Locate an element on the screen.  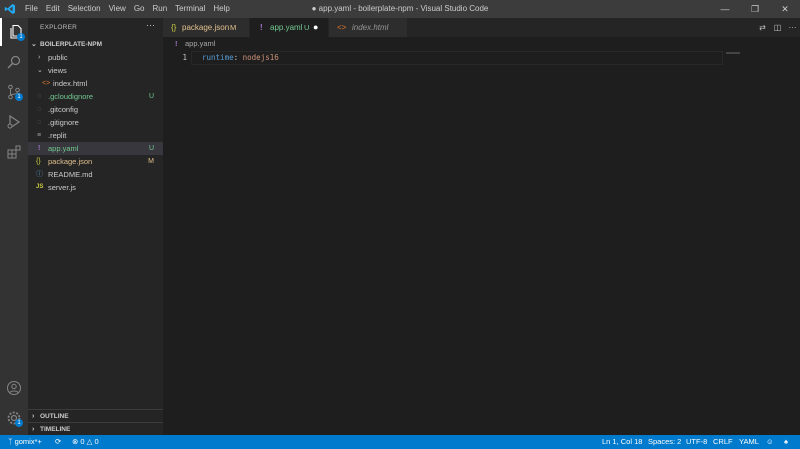
menu-file: File is located at coordinates (31, 9).